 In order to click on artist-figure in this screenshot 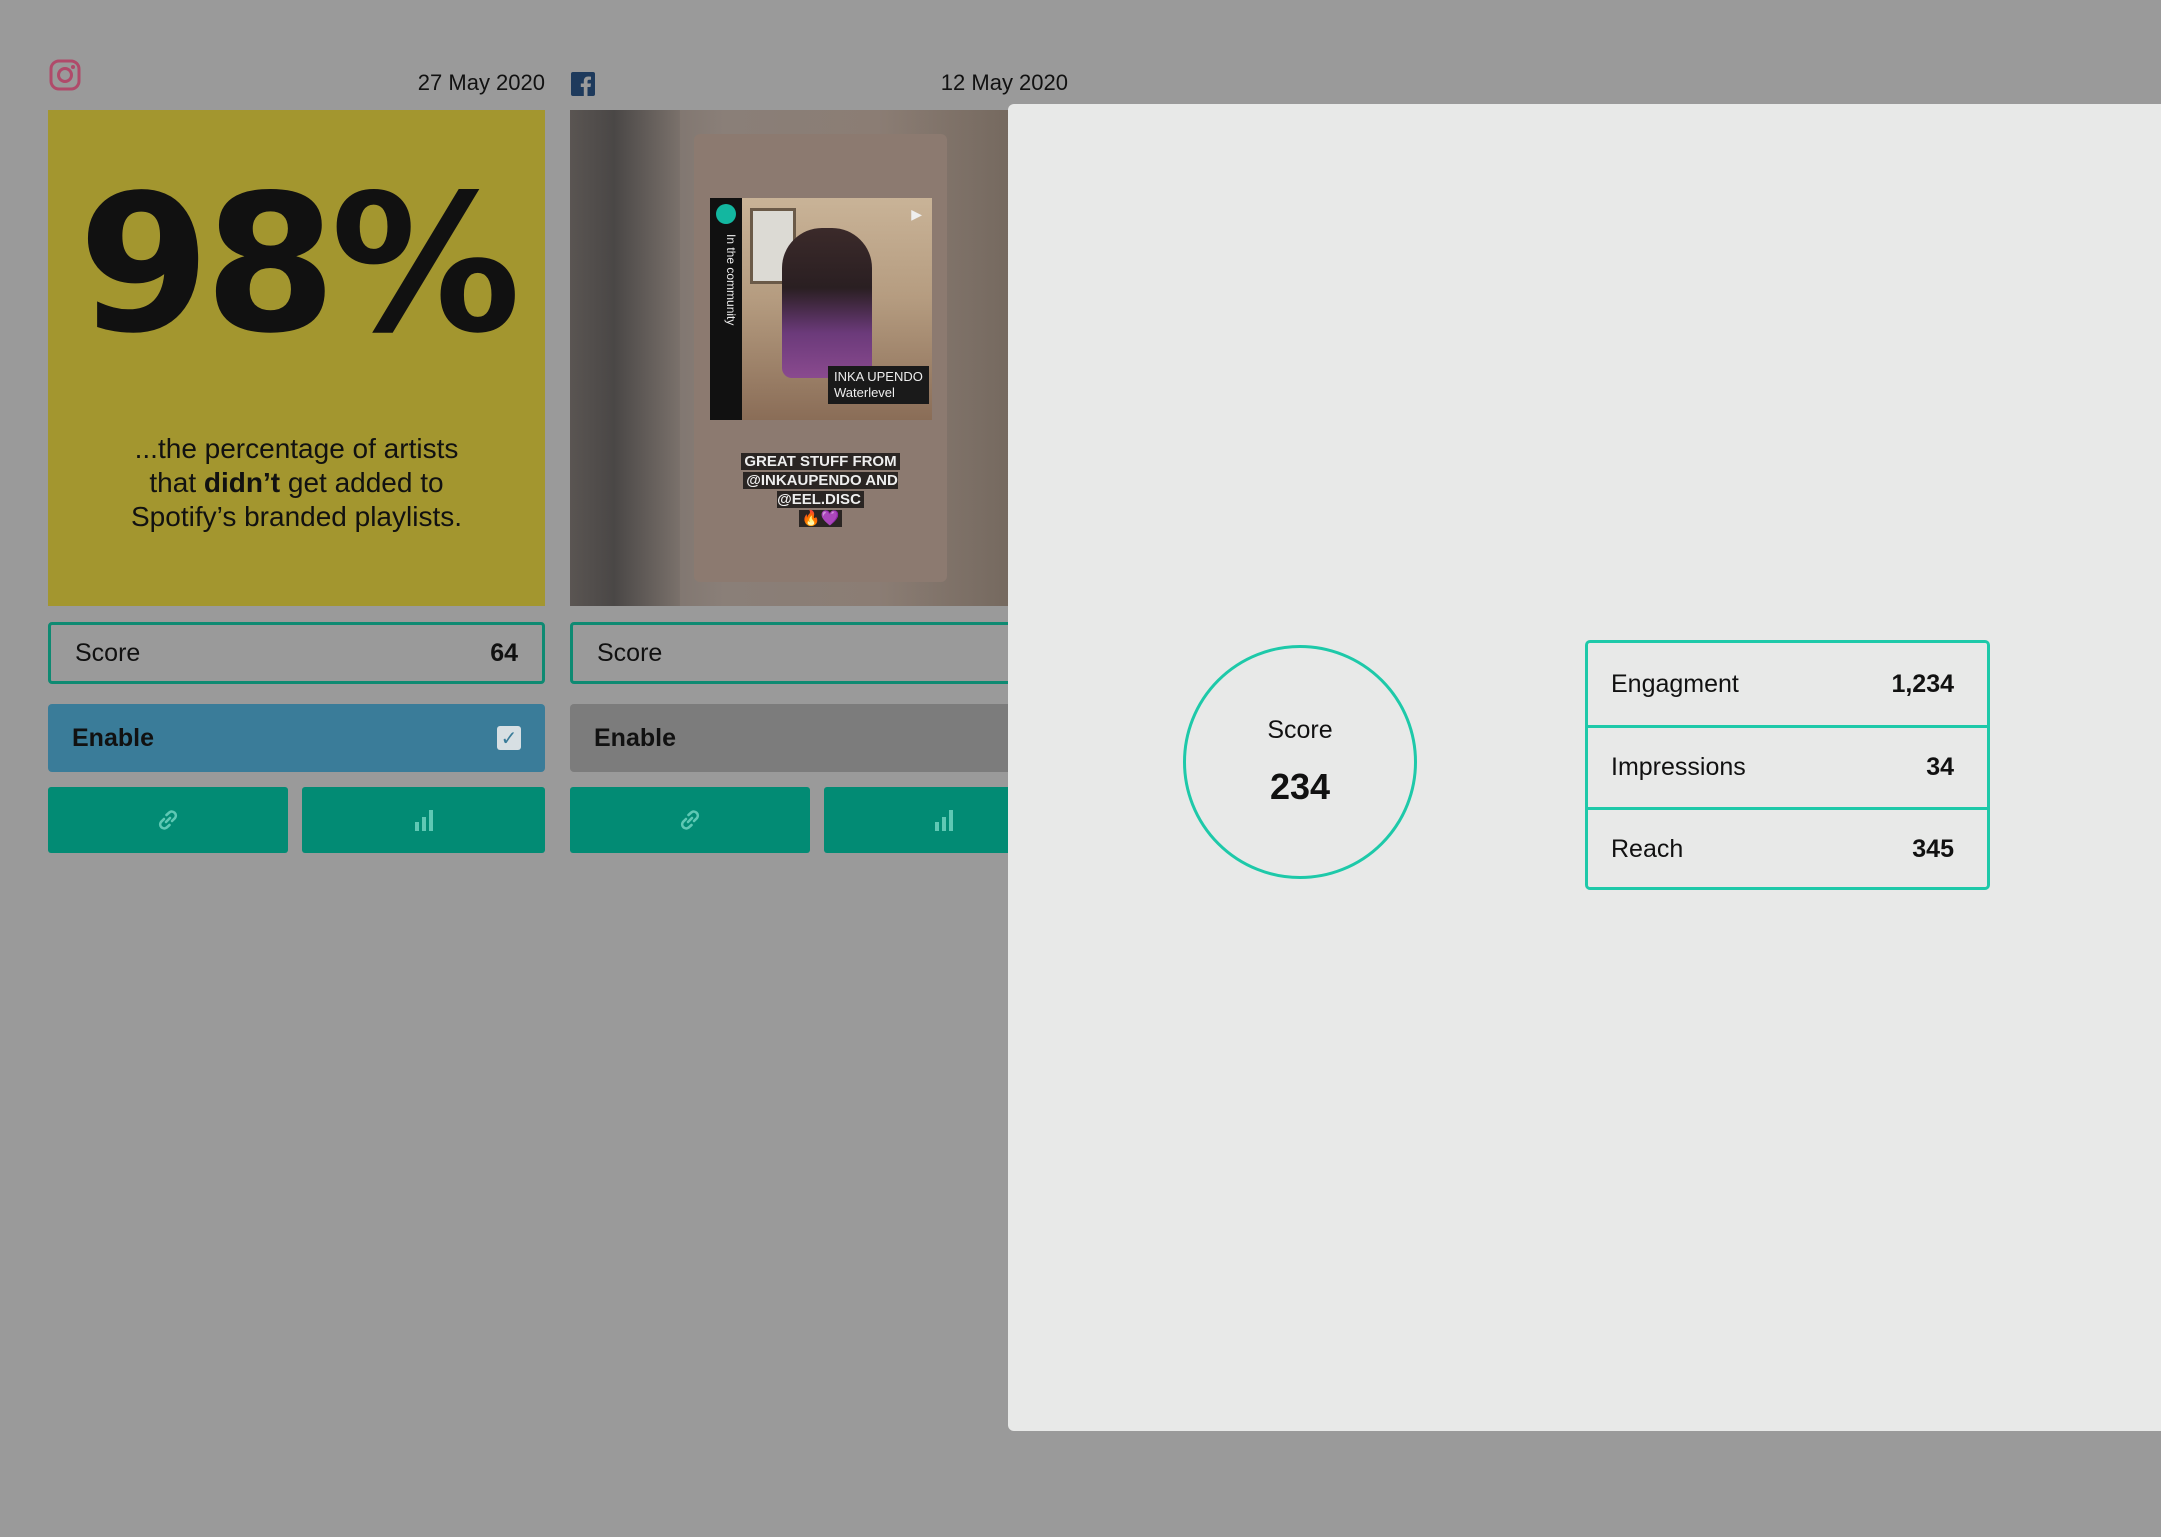, I will do `click(827, 303)`.